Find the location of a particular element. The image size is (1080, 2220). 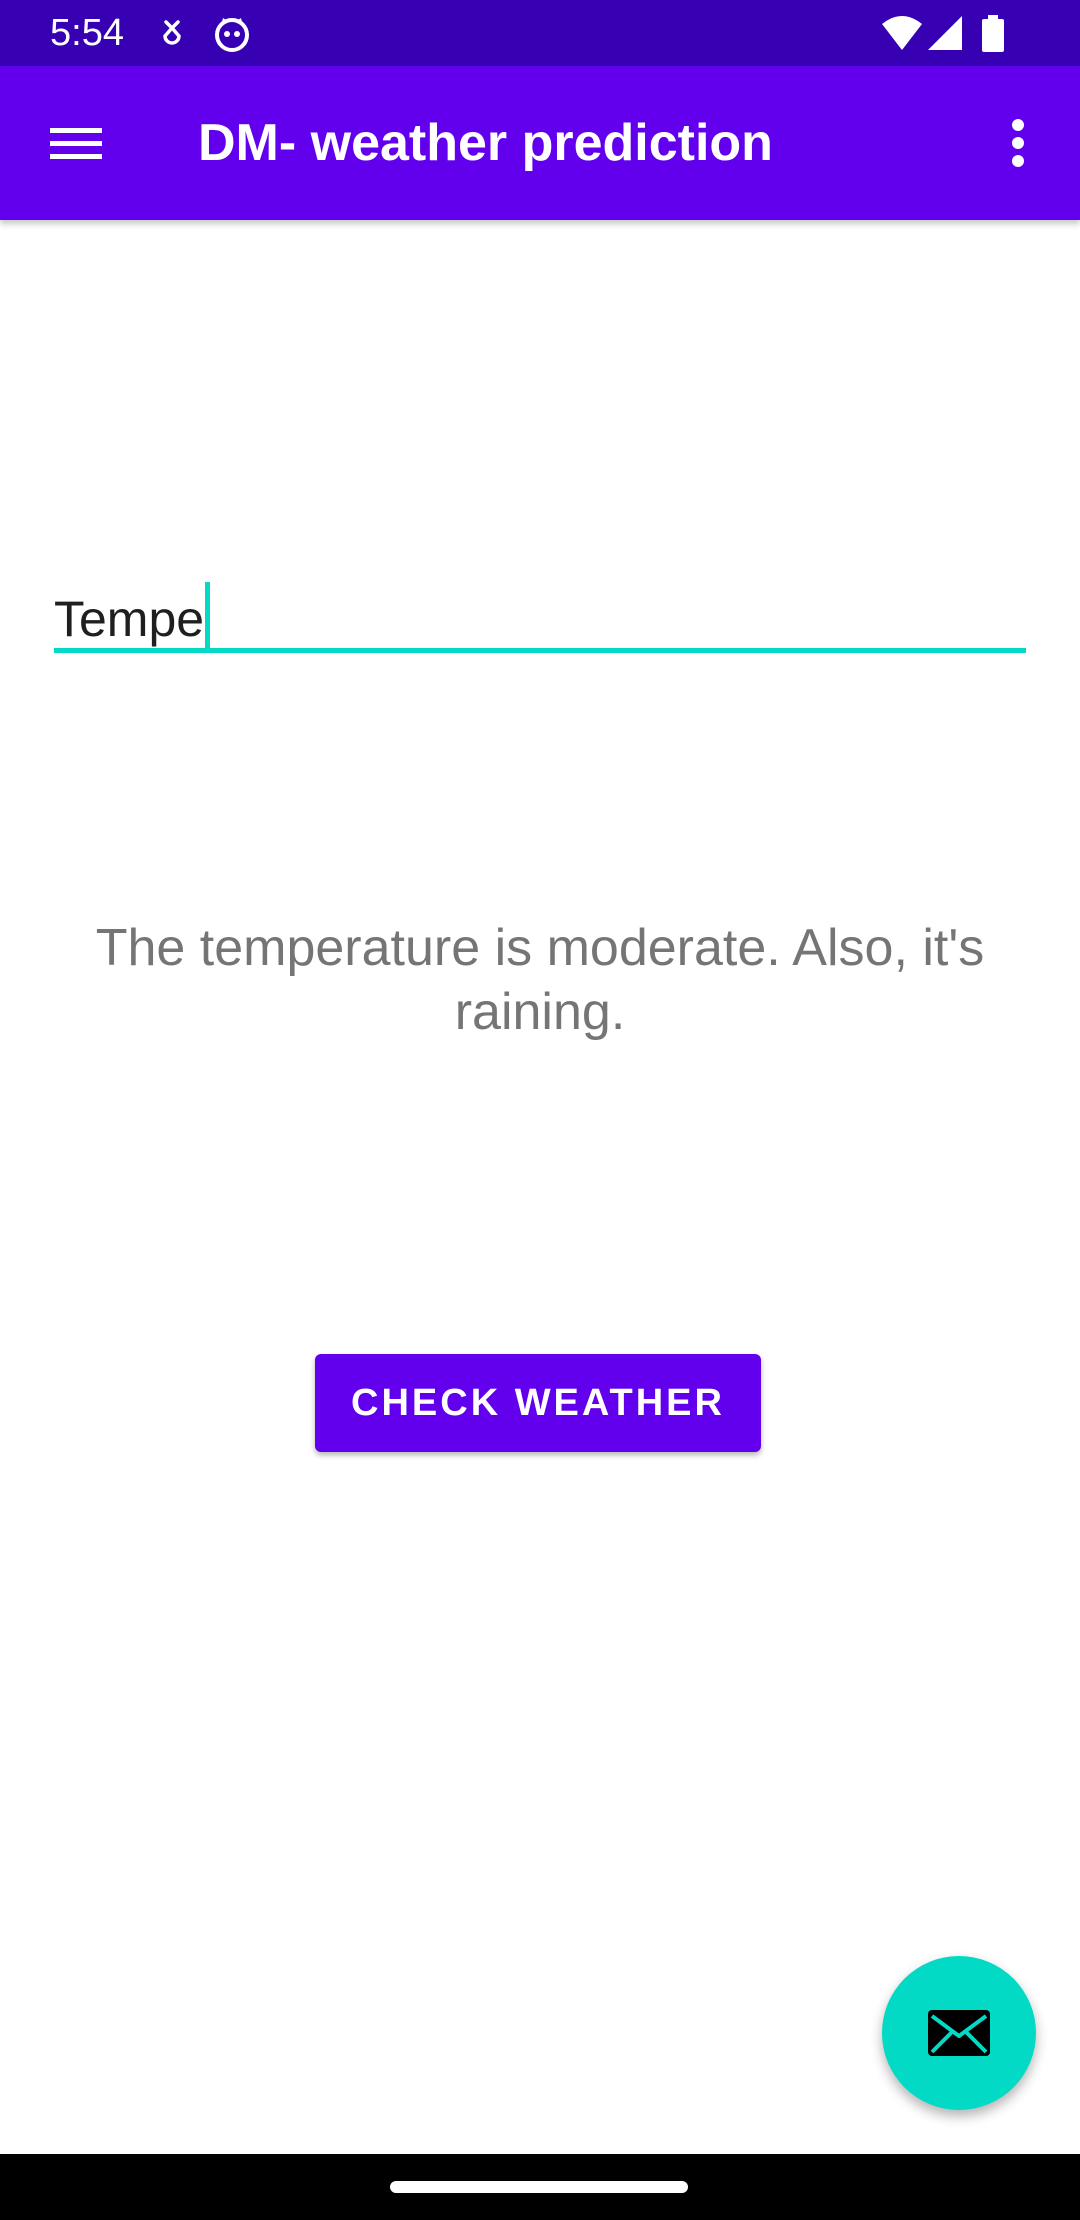

email-fab-button is located at coordinates (959, 2033).